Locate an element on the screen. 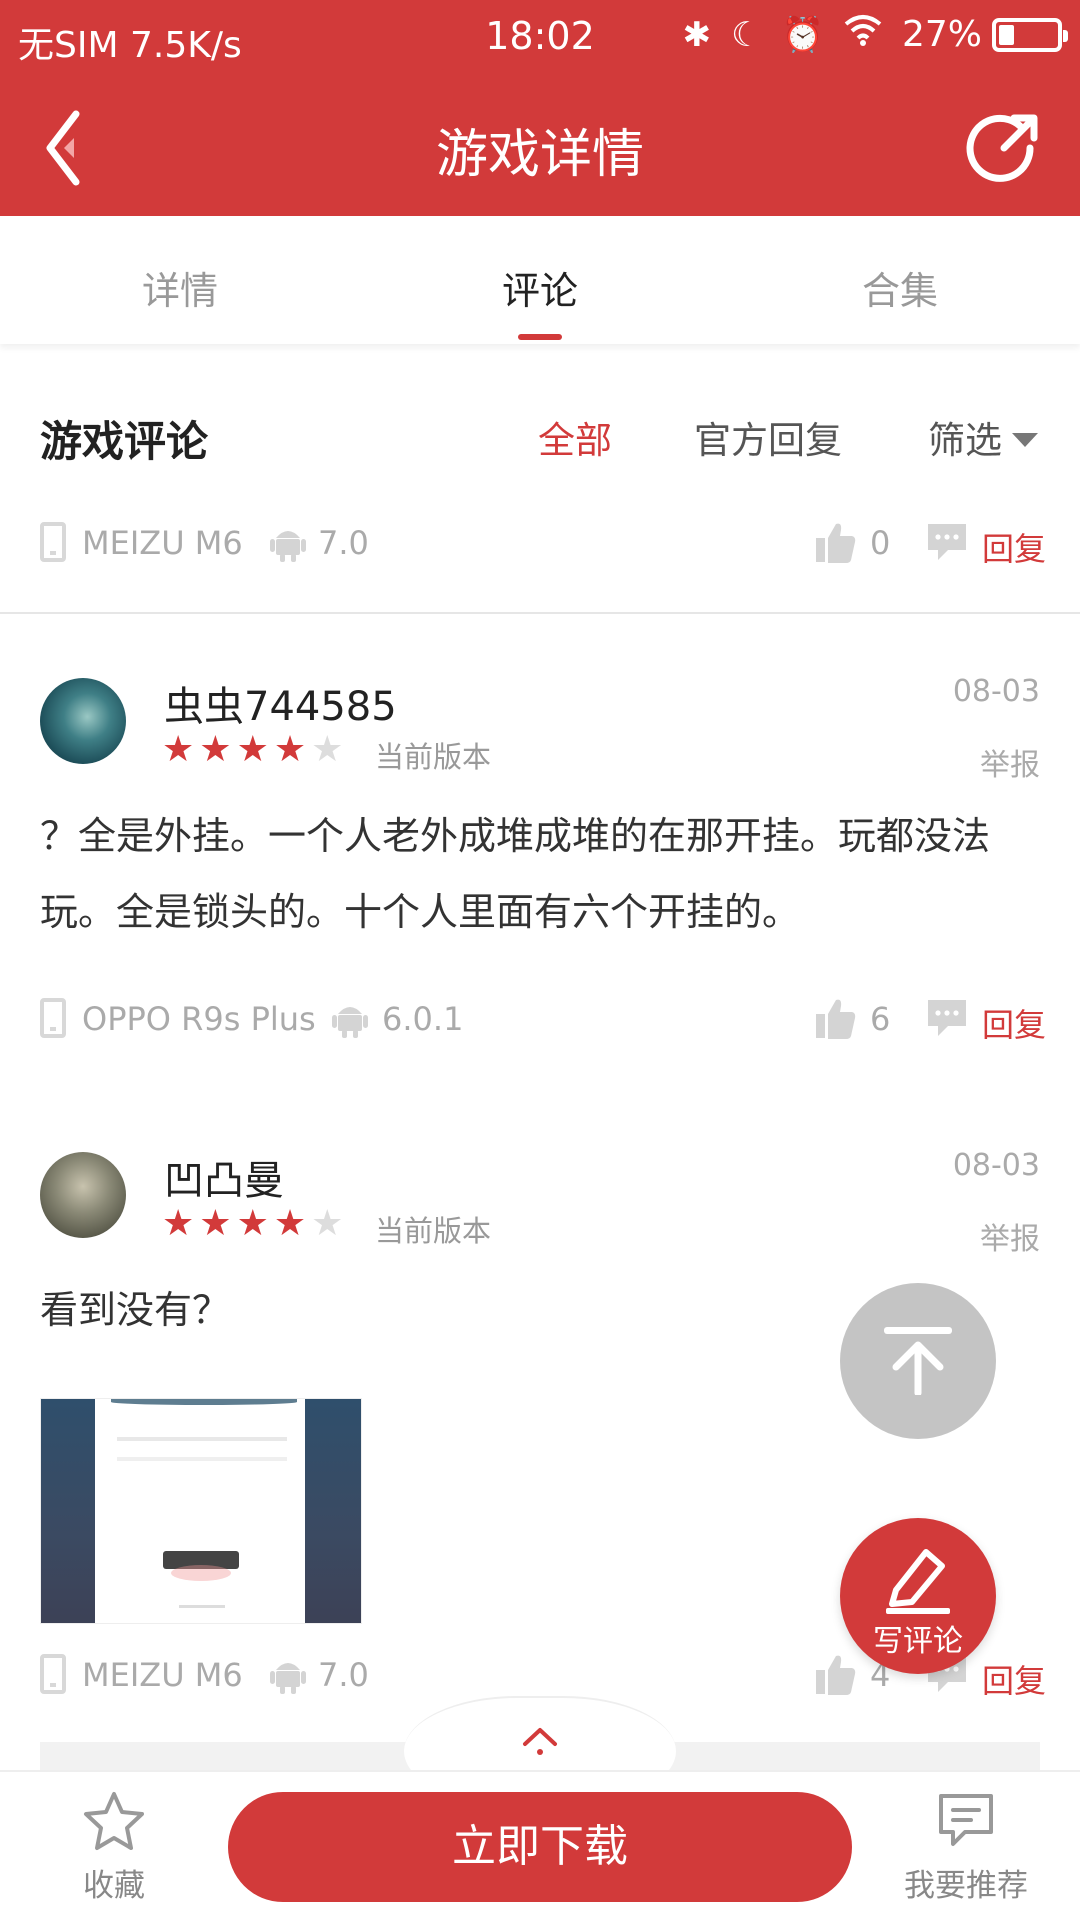 This screenshot has height=1920, width=1080. chevron-up-icon is located at coordinates (540, 1741).